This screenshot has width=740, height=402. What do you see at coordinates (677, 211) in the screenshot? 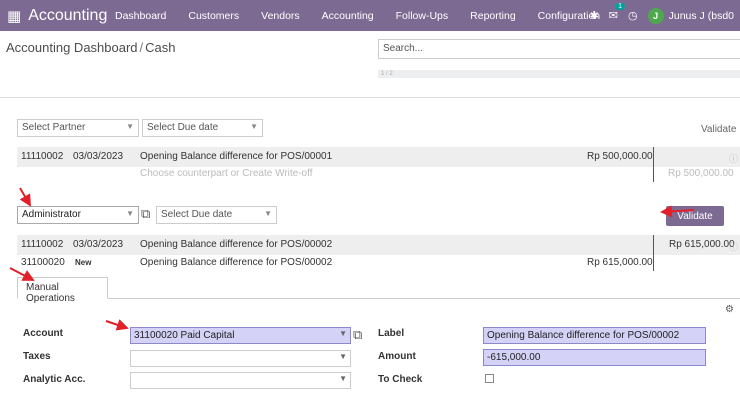
I see `arrow-to-validate` at bounding box center [677, 211].